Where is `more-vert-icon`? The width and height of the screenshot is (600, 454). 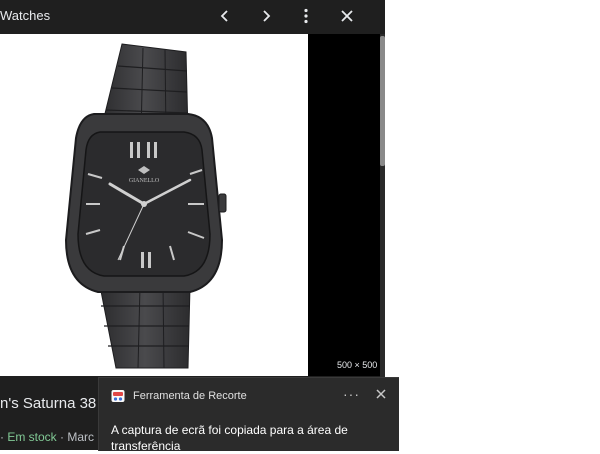
more-vert-icon is located at coordinates (306, 16).